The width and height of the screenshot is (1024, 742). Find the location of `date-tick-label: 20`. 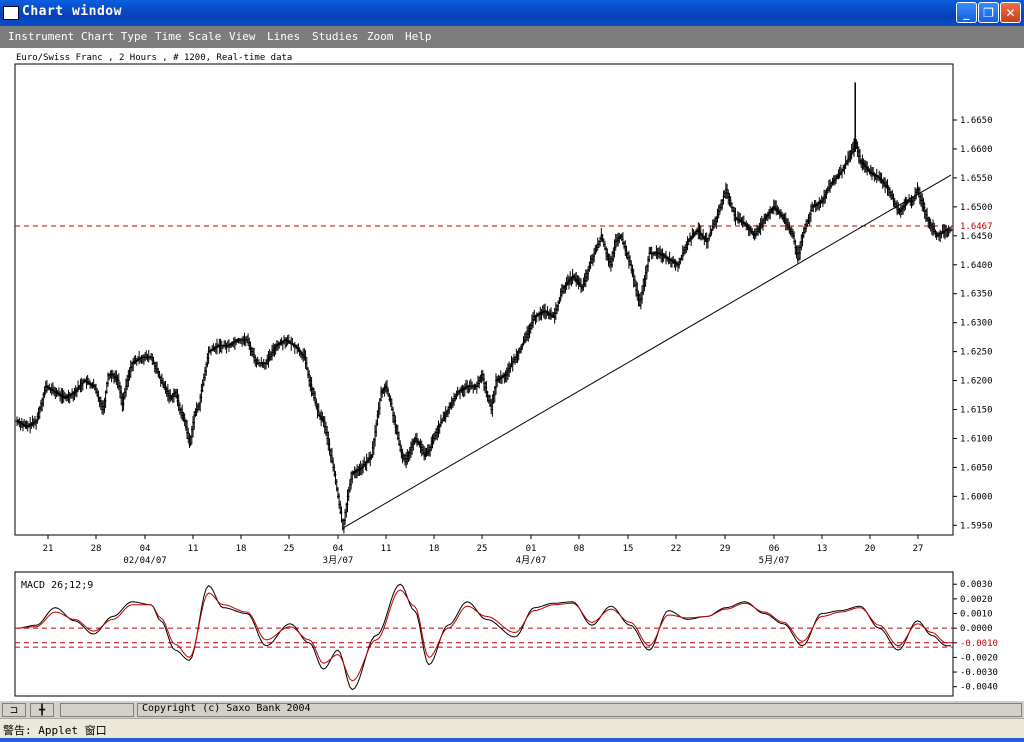

date-tick-label: 20 is located at coordinates (870, 549).